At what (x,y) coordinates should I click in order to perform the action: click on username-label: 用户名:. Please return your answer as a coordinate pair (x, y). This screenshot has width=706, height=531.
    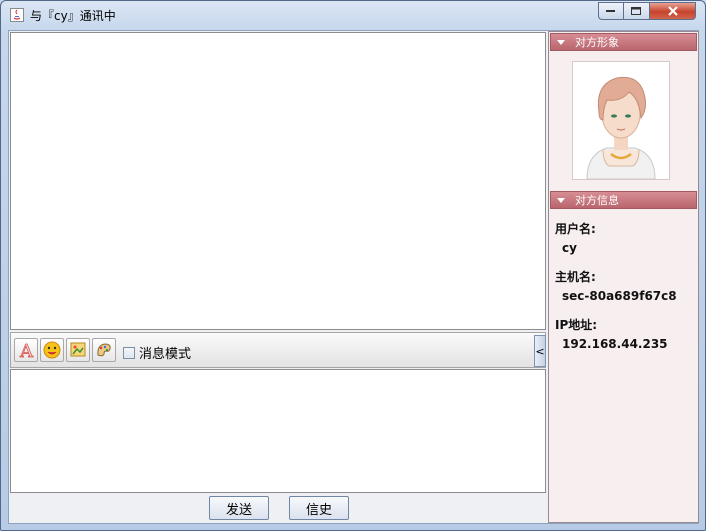
    Looking at the image, I should click on (575, 229).